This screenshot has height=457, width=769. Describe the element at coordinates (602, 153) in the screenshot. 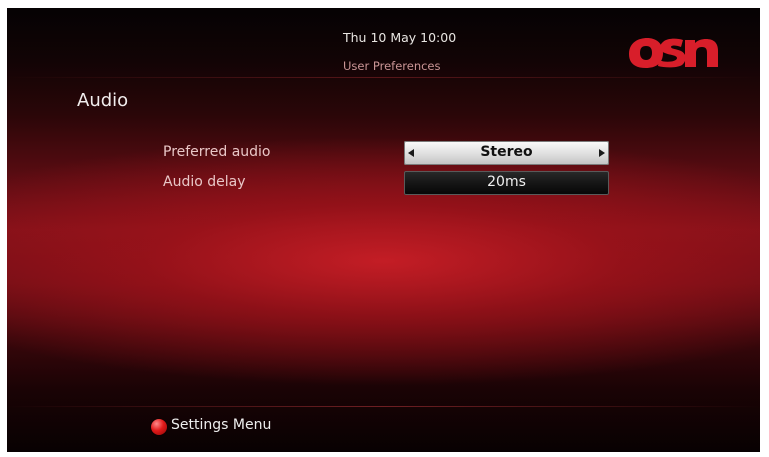

I see `arrow-right-icon` at that location.